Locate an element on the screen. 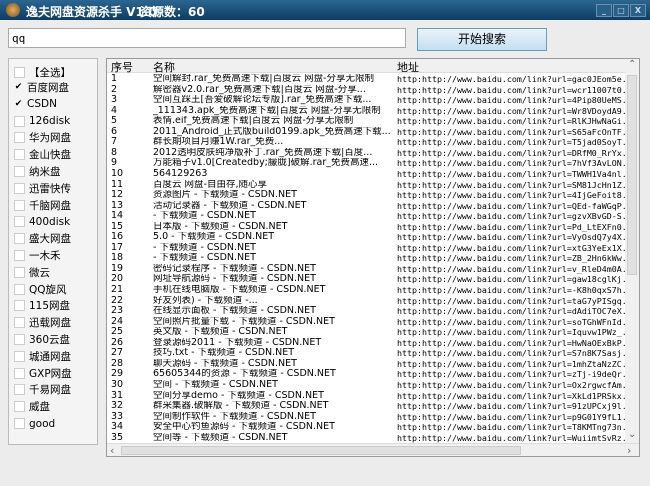 The image size is (650, 486). header-address: 地址 is located at coordinates (408, 67).